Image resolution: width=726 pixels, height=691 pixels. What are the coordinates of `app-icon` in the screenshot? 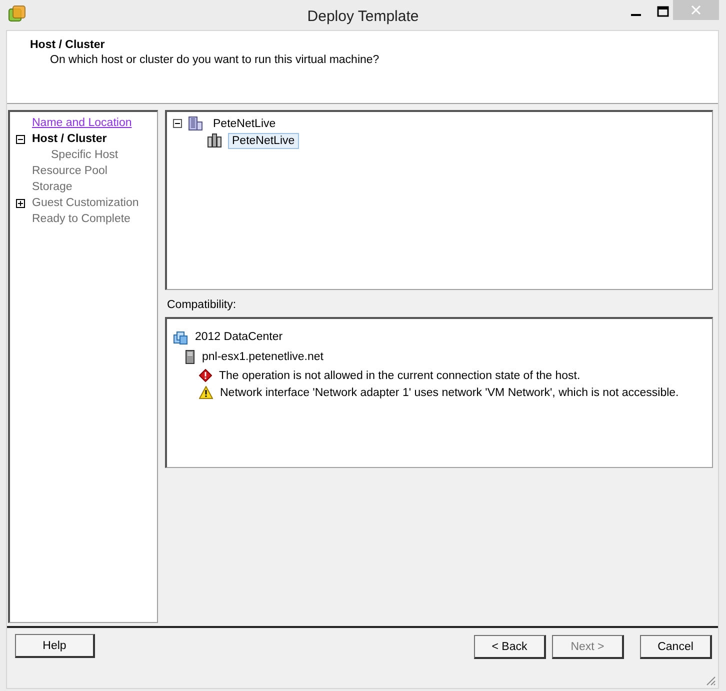 It's located at (17, 14).